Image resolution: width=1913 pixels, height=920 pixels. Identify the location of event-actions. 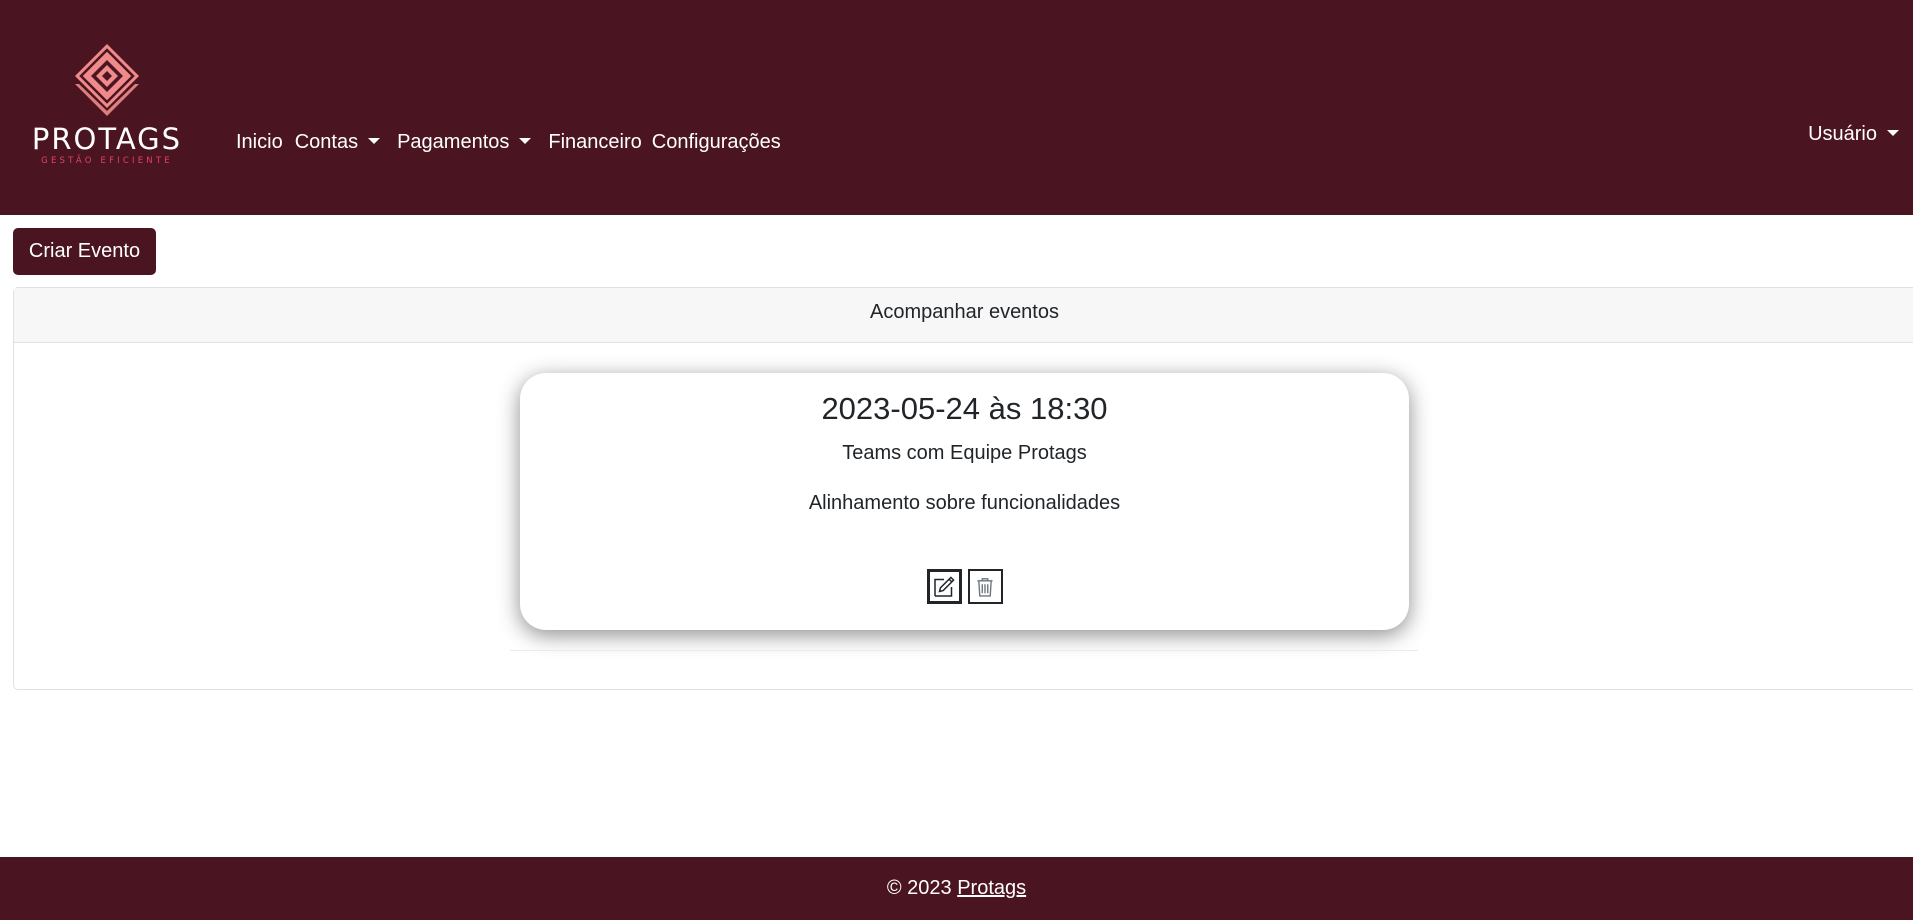
(964, 586).